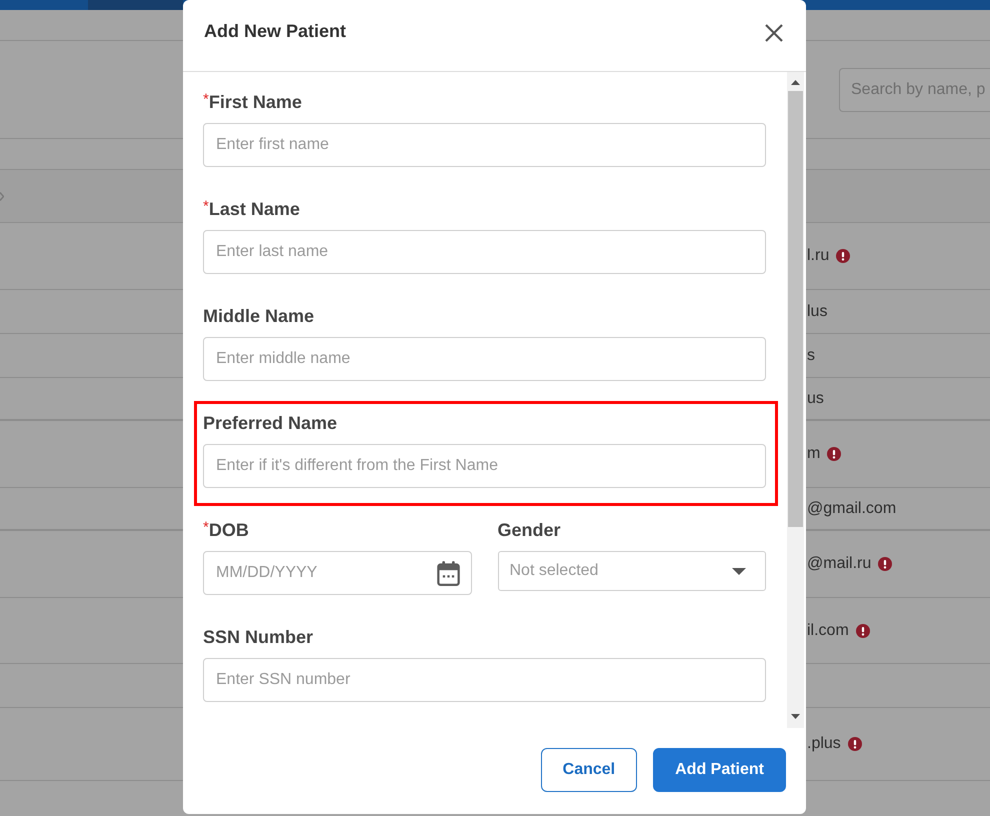 This screenshot has height=816, width=990. Describe the element at coordinates (914, 90) in the screenshot. I see `search-field: Search by name, p` at that location.